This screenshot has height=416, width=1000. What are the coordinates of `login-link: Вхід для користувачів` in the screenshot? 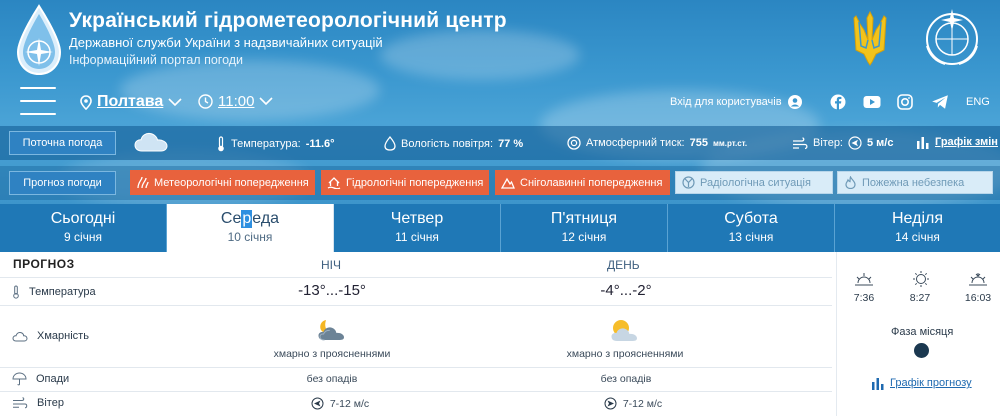 It's located at (736, 102).